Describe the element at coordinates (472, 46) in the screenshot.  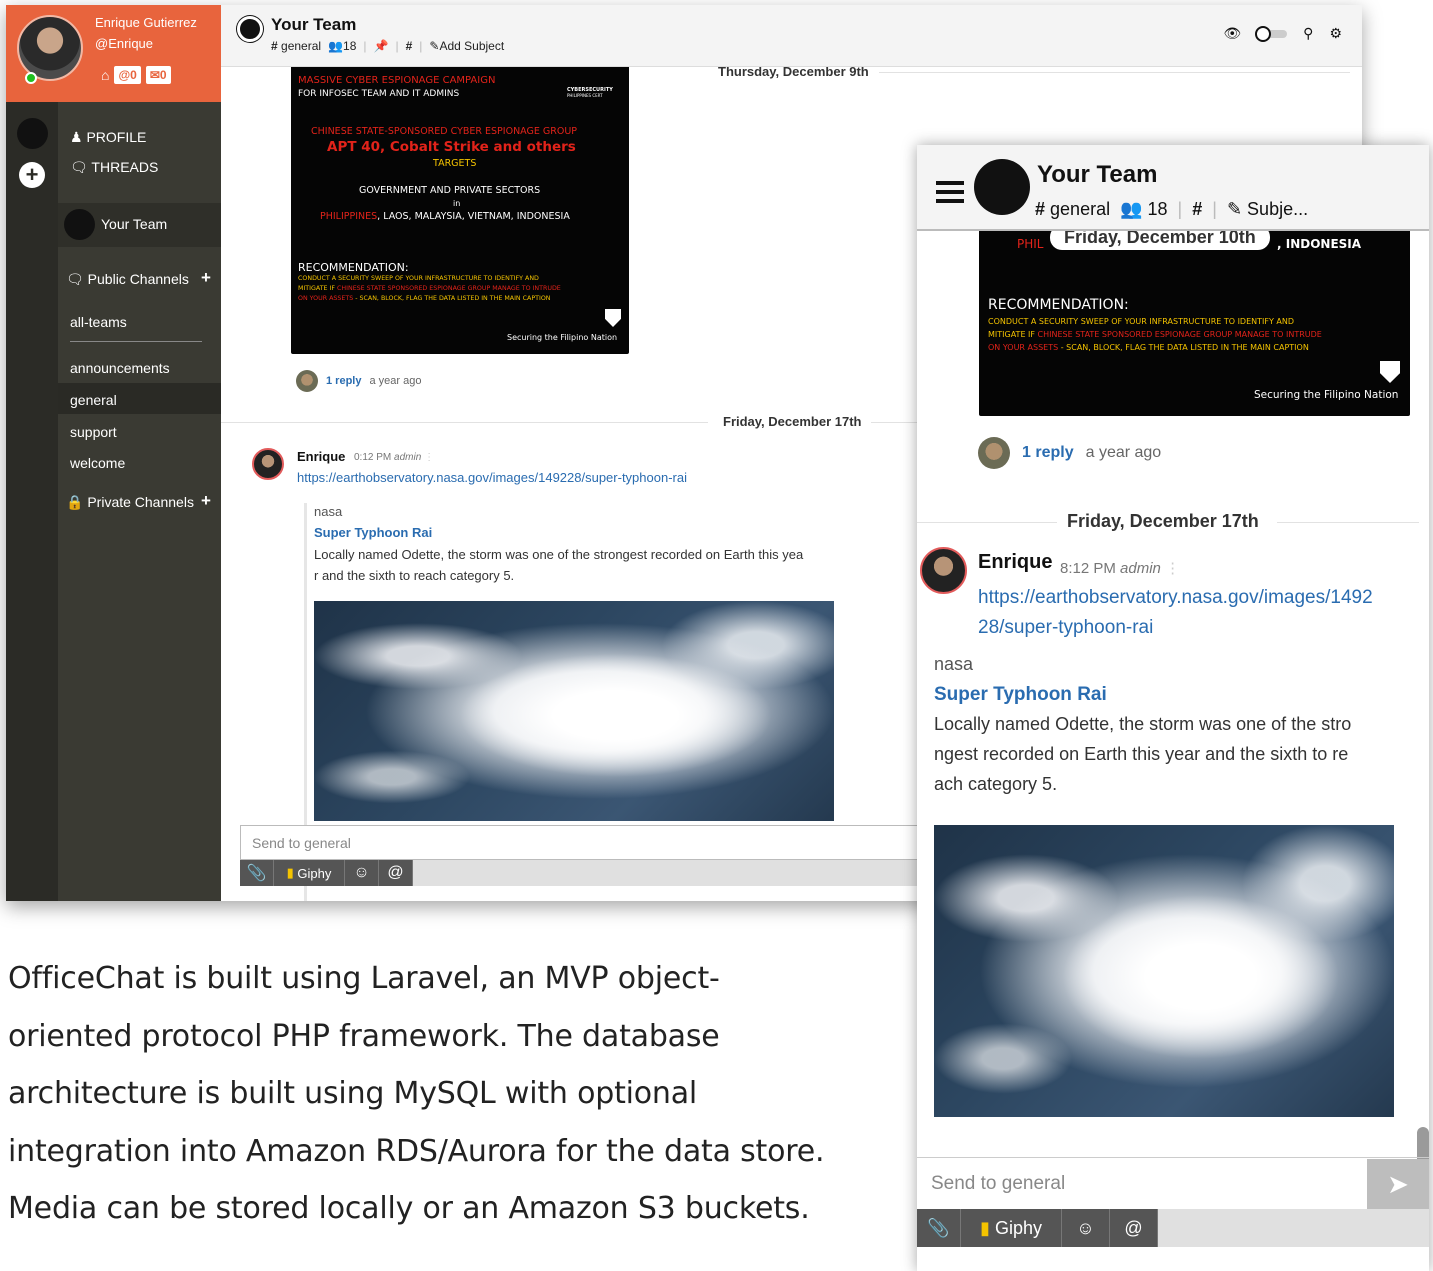
I see `add-subject-label: Add Subject` at that location.